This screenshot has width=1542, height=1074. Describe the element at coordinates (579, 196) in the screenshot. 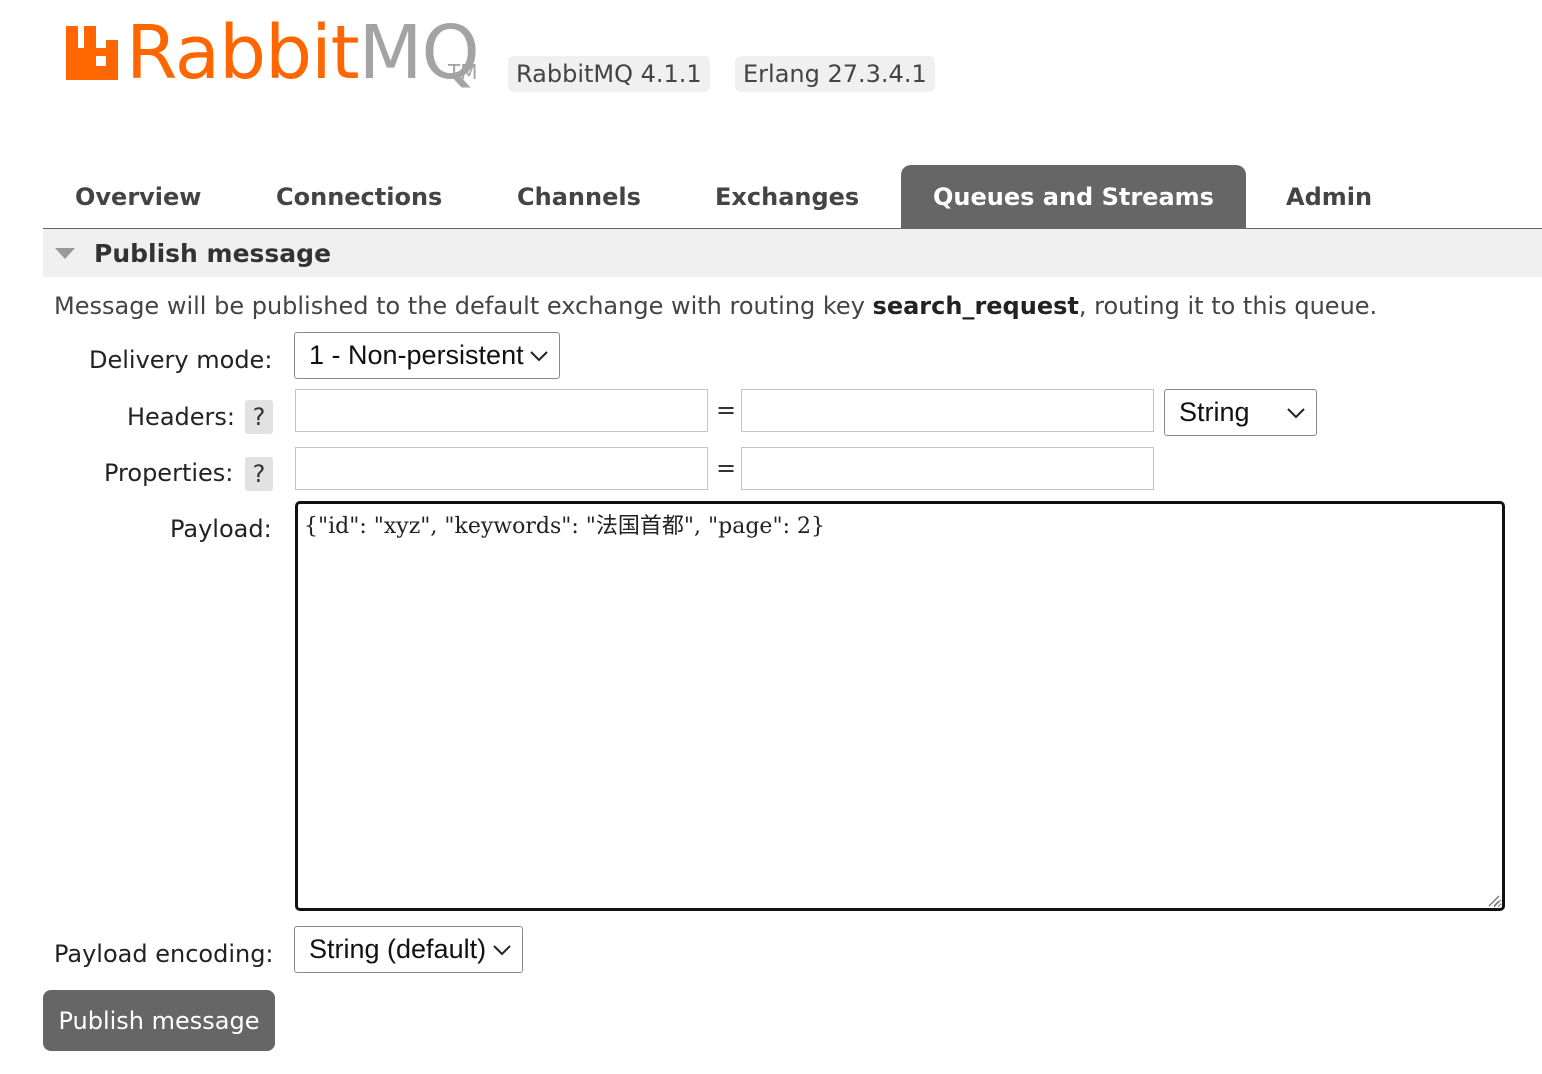

I see `tab-channels: Channels` at that location.